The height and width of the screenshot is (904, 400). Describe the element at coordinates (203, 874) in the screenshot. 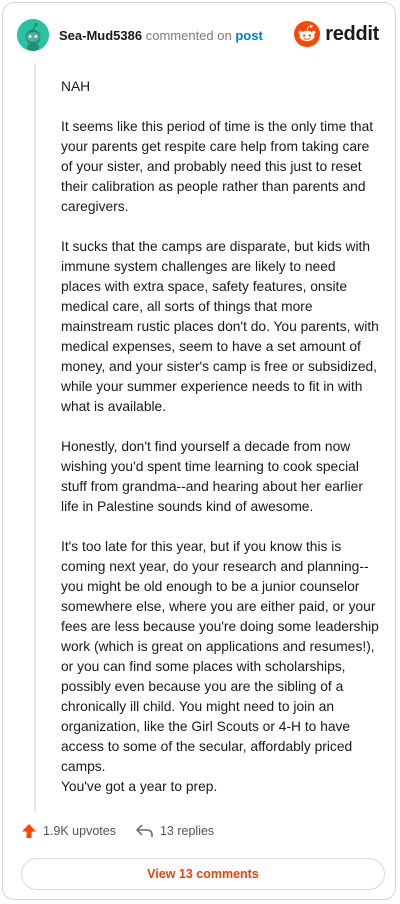

I see `view-comments-button: View 13 comments` at that location.